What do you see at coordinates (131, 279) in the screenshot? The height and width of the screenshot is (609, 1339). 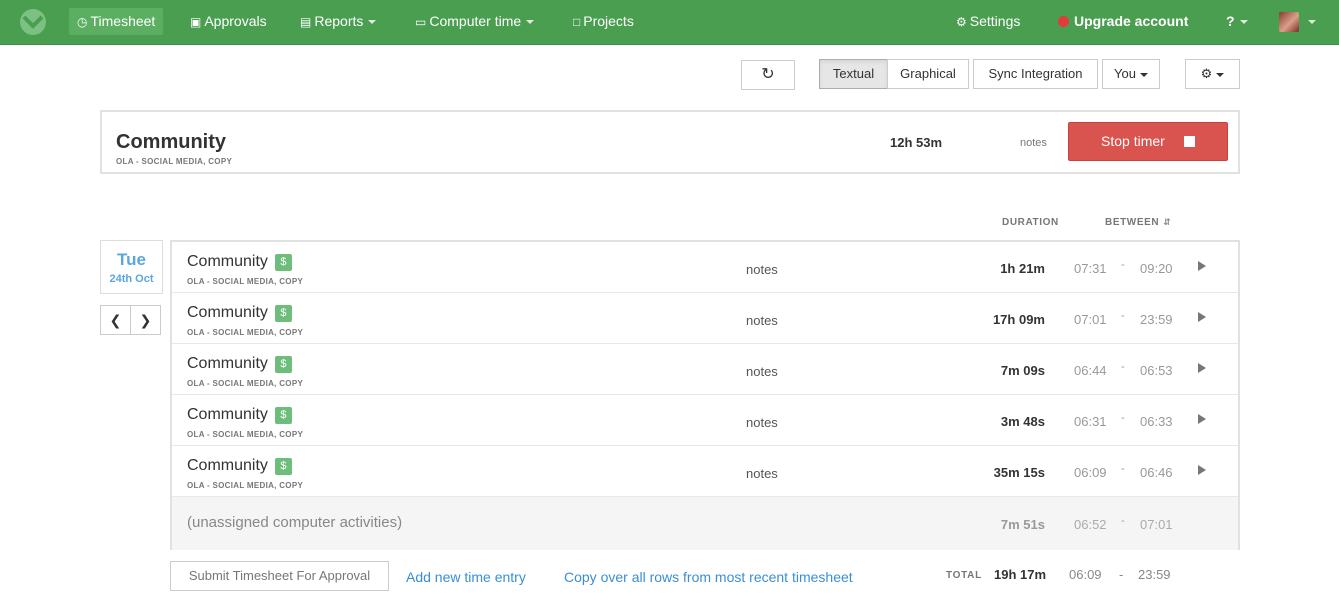 I see `day-date: 24th Oct` at bounding box center [131, 279].